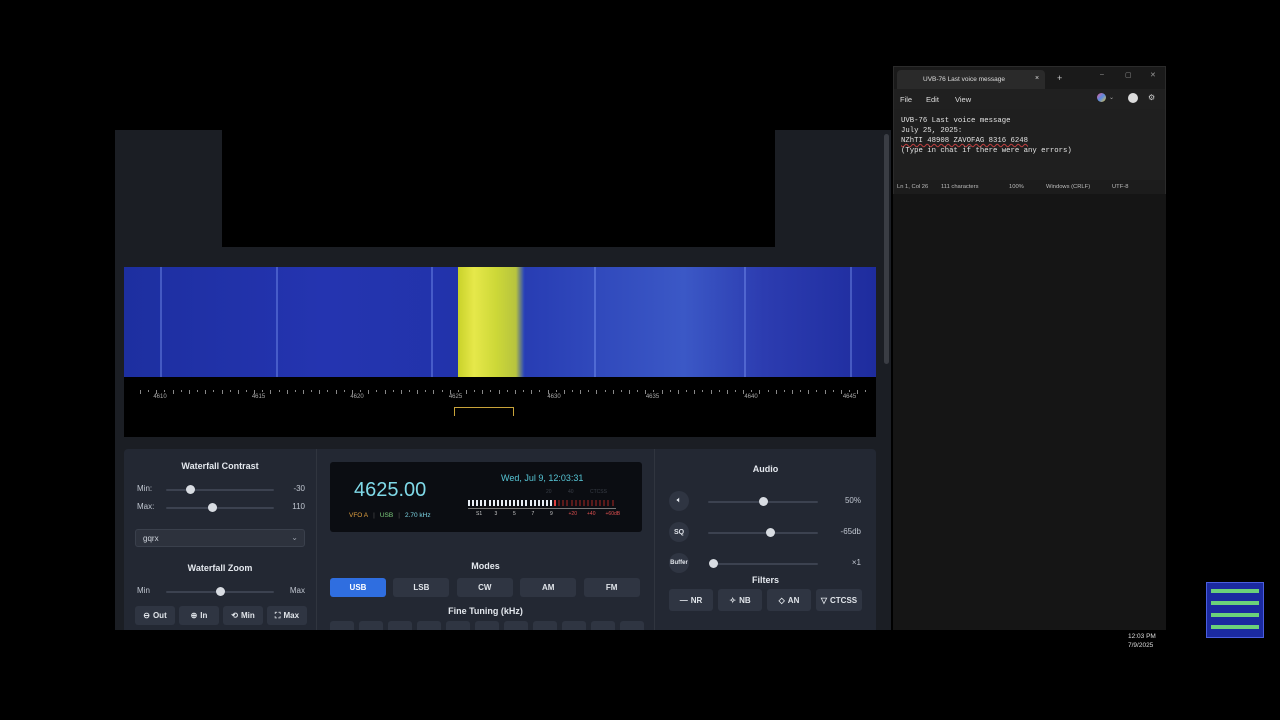 This screenshot has width=1280, height=720. Describe the element at coordinates (500, 322) in the screenshot. I see `waterfall` at that location.